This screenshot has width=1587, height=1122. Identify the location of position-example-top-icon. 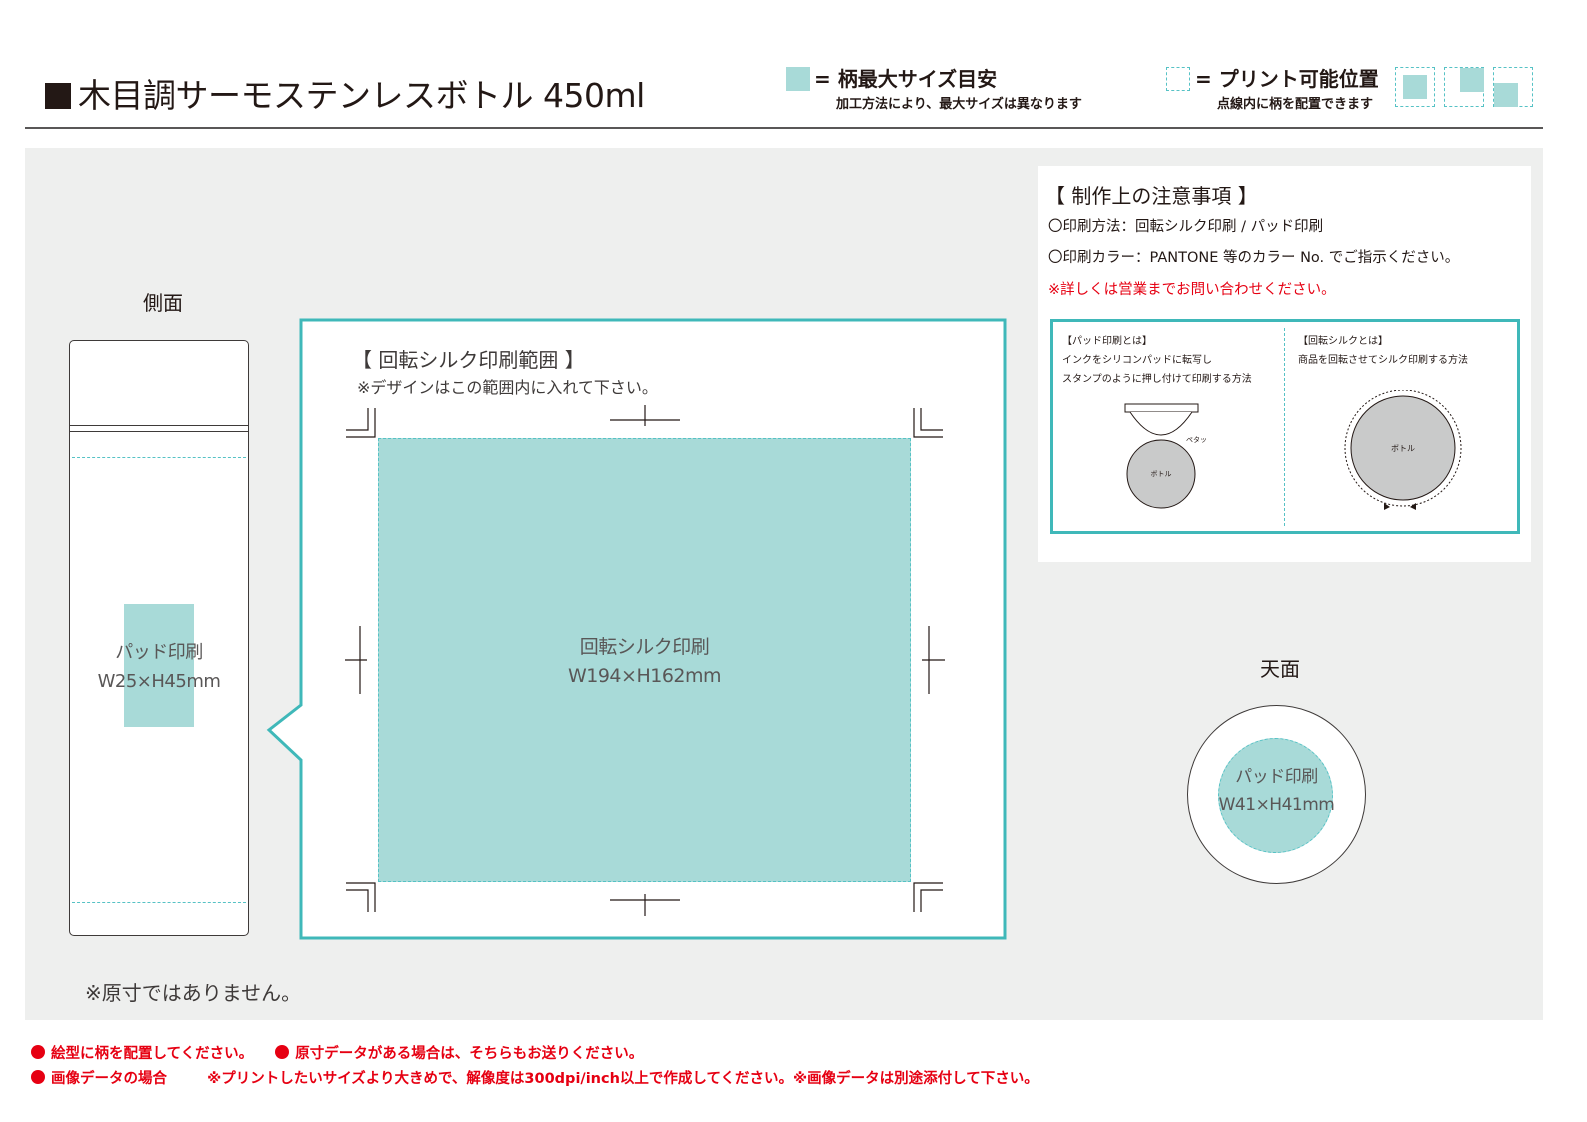
(1464, 87).